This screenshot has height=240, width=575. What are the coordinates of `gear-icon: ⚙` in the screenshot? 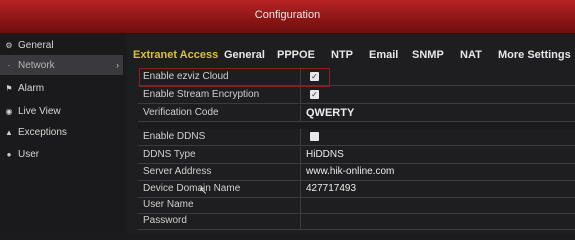 It's located at (9, 45).